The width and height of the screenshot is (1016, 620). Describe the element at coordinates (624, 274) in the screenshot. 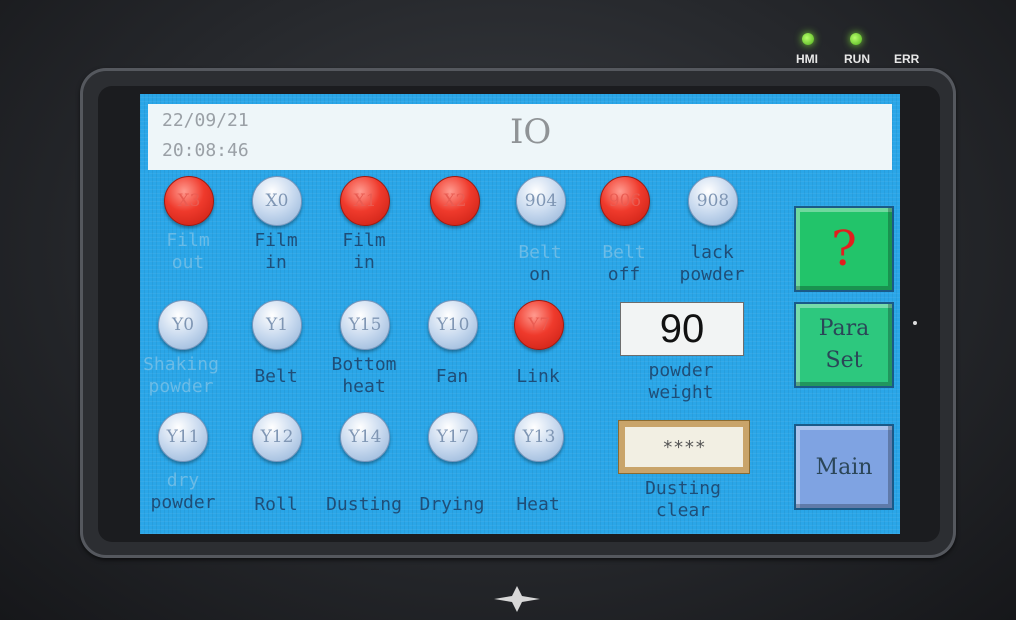

I see `label-line: off` at that location.